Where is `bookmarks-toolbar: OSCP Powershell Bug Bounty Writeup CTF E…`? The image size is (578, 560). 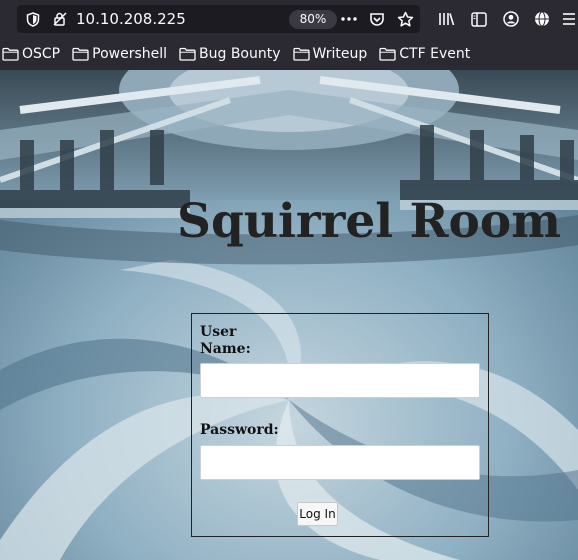 bookmarks-toolbar: OSCP Powershell Bug Bounty Writeup CTF E… is located at coordinates (289, 54).